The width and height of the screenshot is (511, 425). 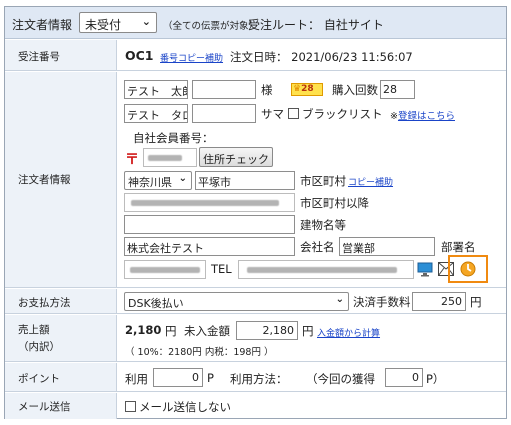 What do you see at coordinates (323, 181) in the screenshot?
I see `city-label: 市区町村` at bounding box center [323, 181].